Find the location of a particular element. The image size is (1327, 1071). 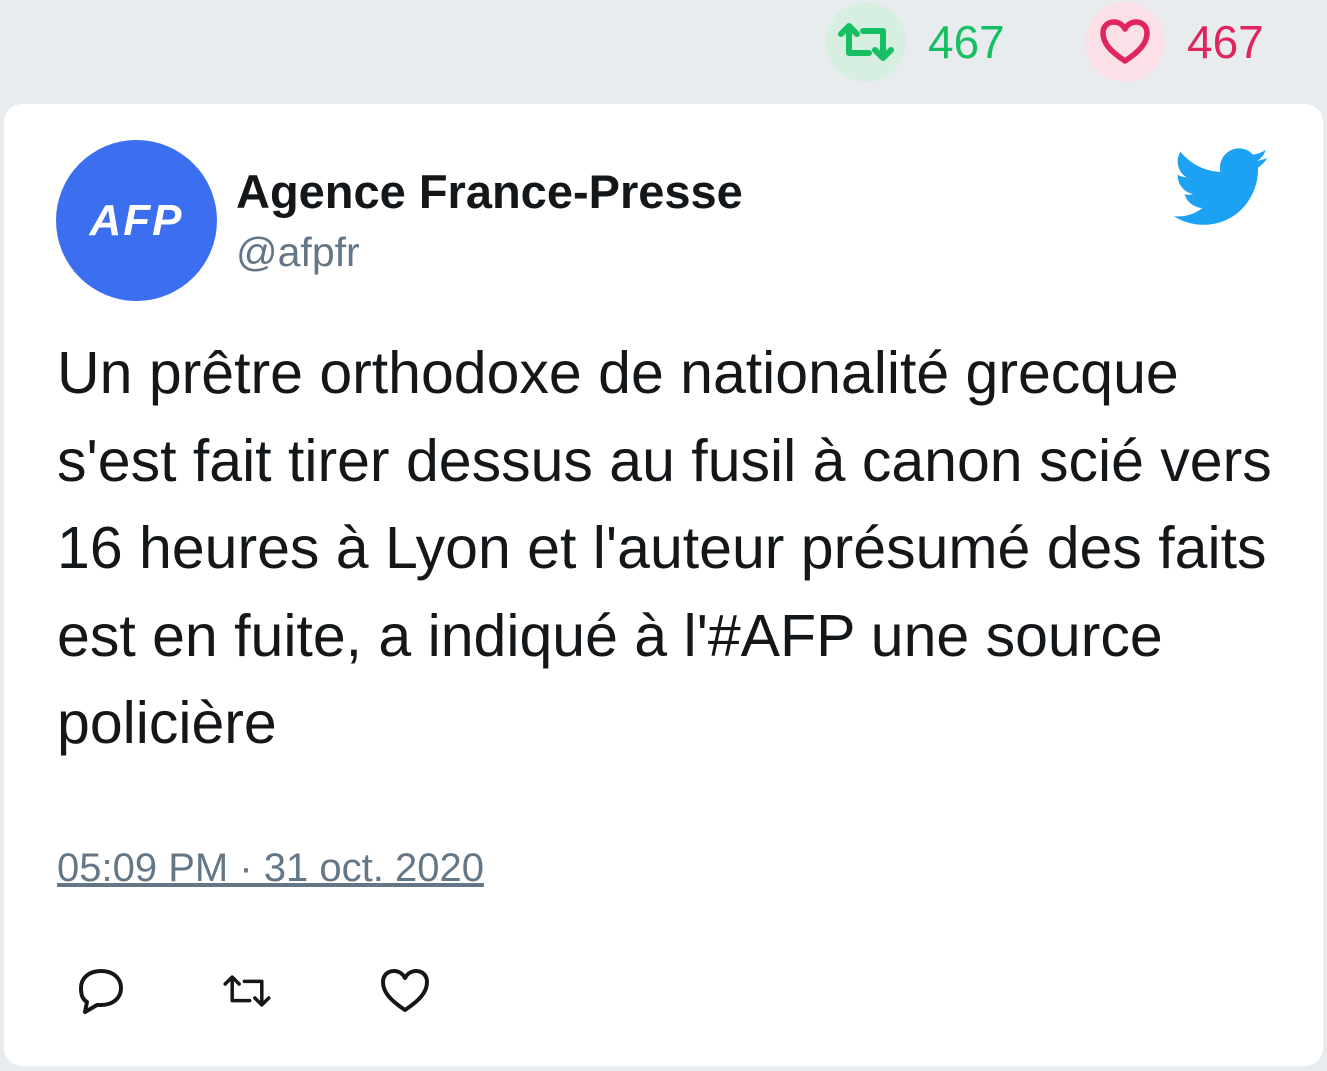

retweet-stat: 467 is located at coordinates (915, 42).